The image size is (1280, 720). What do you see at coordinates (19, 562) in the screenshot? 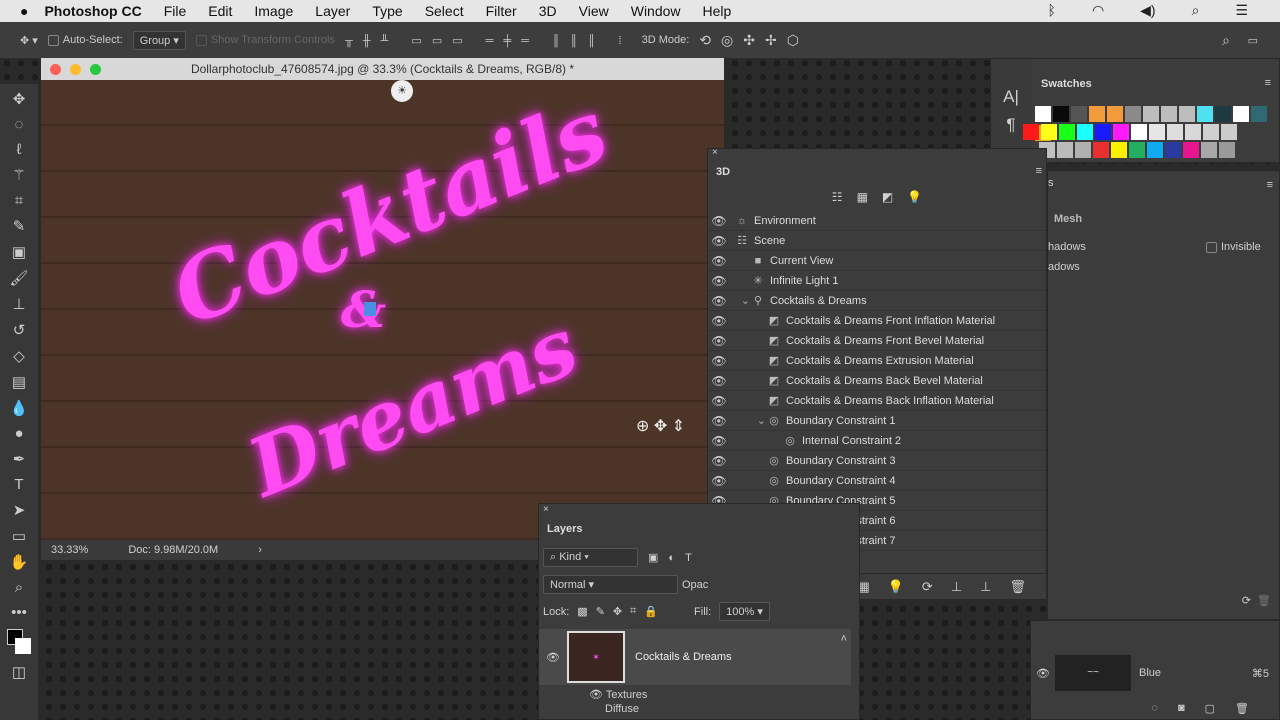
I see `hand-tool-icon: ✋` at bounding box center [19, 562].